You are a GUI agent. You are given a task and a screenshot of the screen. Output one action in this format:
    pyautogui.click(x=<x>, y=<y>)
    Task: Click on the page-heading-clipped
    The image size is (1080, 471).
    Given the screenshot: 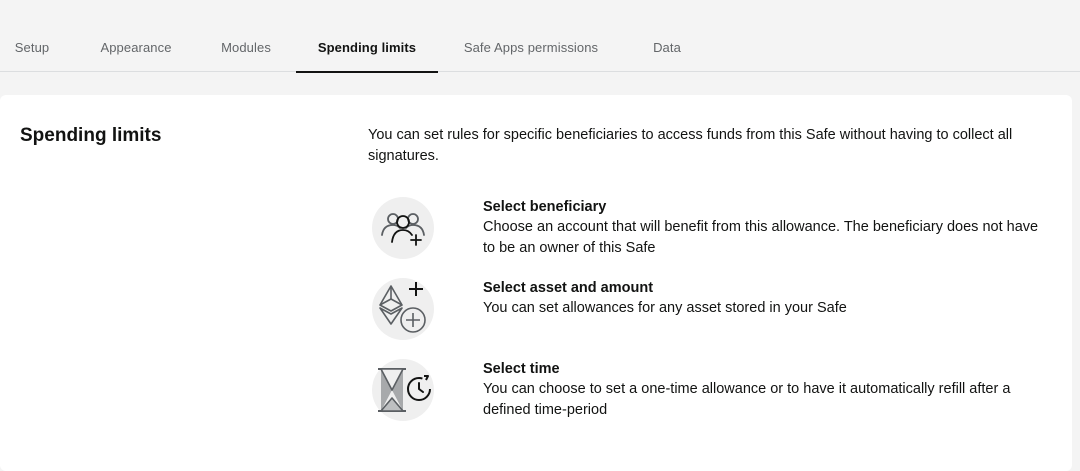 What is the action you would take?
    pyautogui.click(x=40, y=2)
    